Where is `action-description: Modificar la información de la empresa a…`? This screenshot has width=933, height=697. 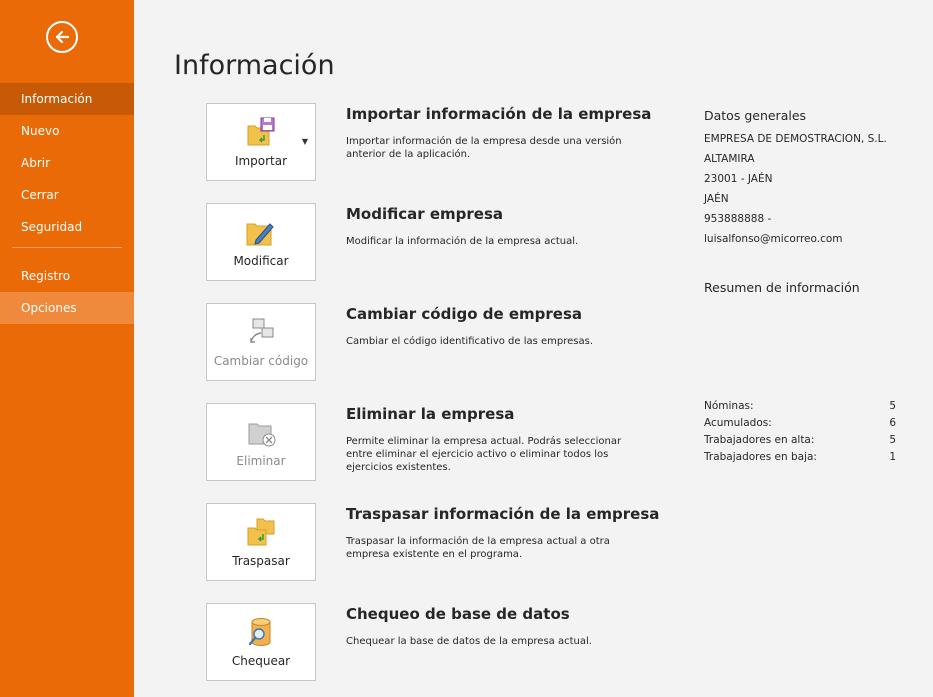 action-description: Modificar la información de la empresa a… is located at coordinates (462, 241).